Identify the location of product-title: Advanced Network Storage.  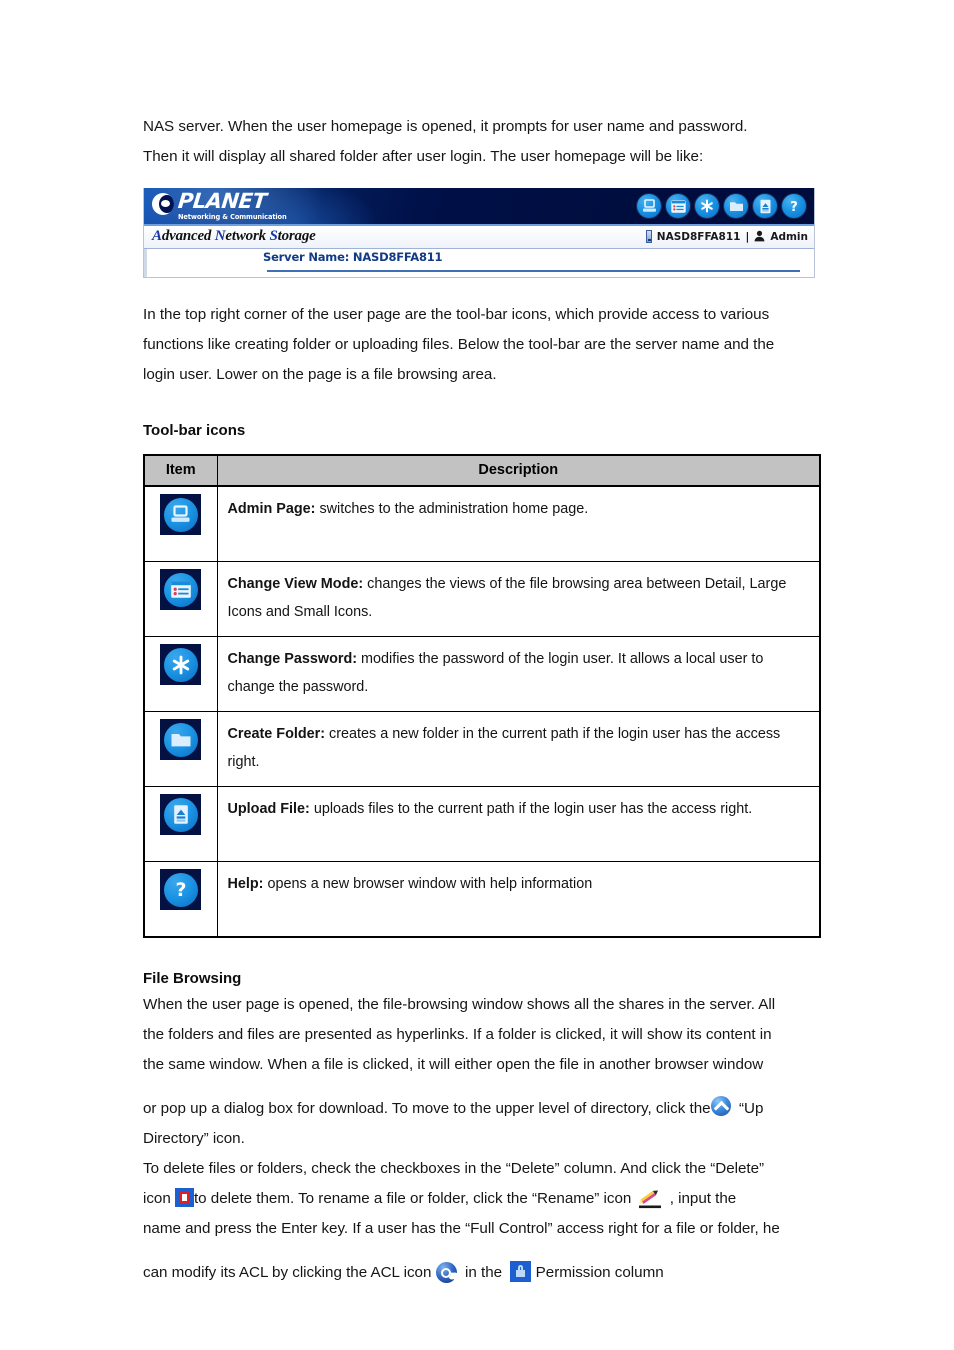
(234, 236).